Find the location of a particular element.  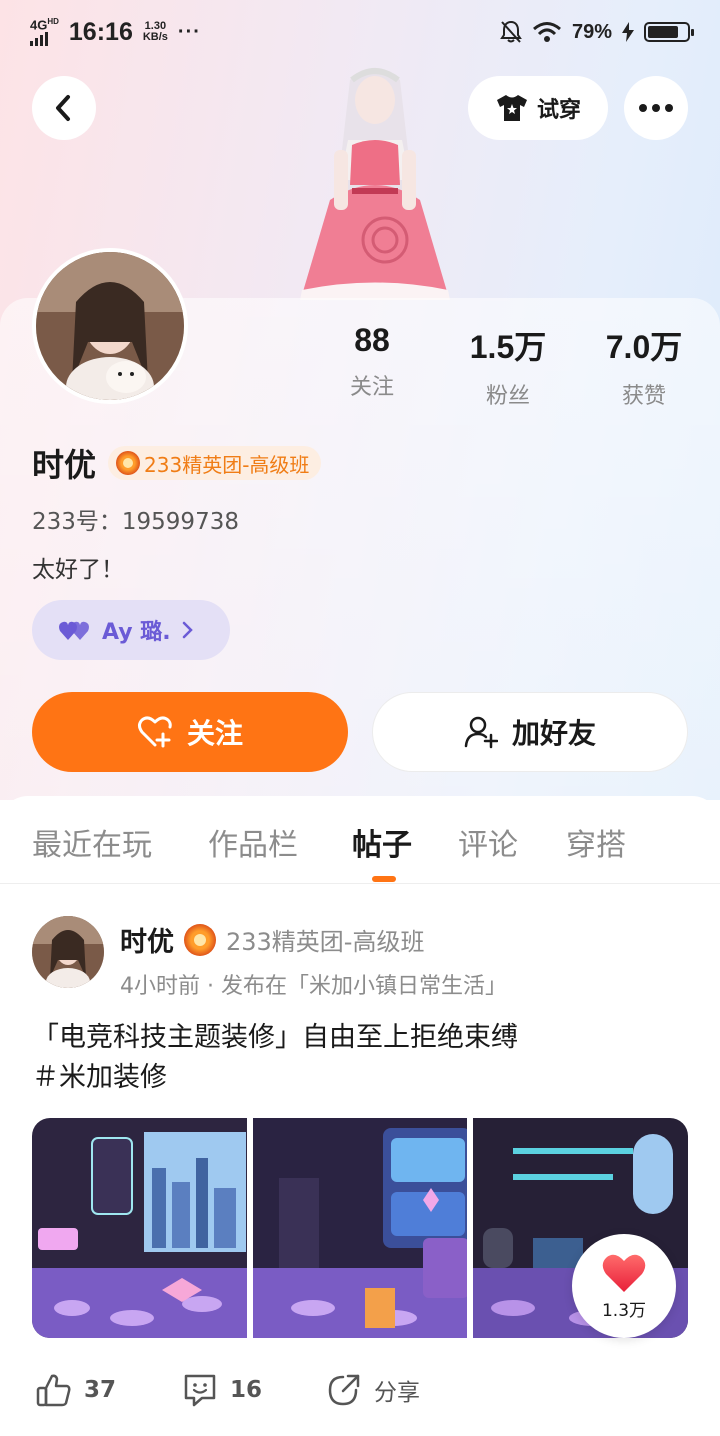

relation-label: Ay 璐. is located at coordinates (136, 632).